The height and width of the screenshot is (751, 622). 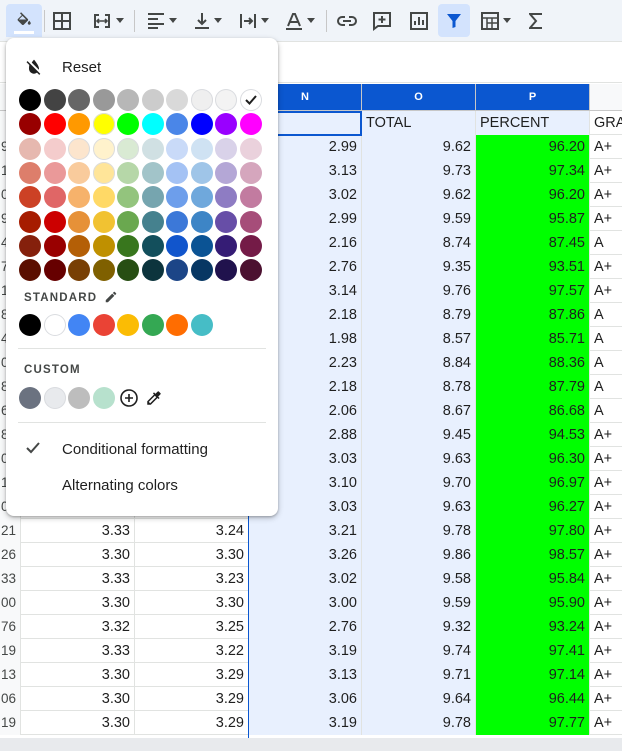 What do you see at coordinates (192, 651) in the screenshot?
I see `table-cell: 3.22` at bounding box center [192, 651].